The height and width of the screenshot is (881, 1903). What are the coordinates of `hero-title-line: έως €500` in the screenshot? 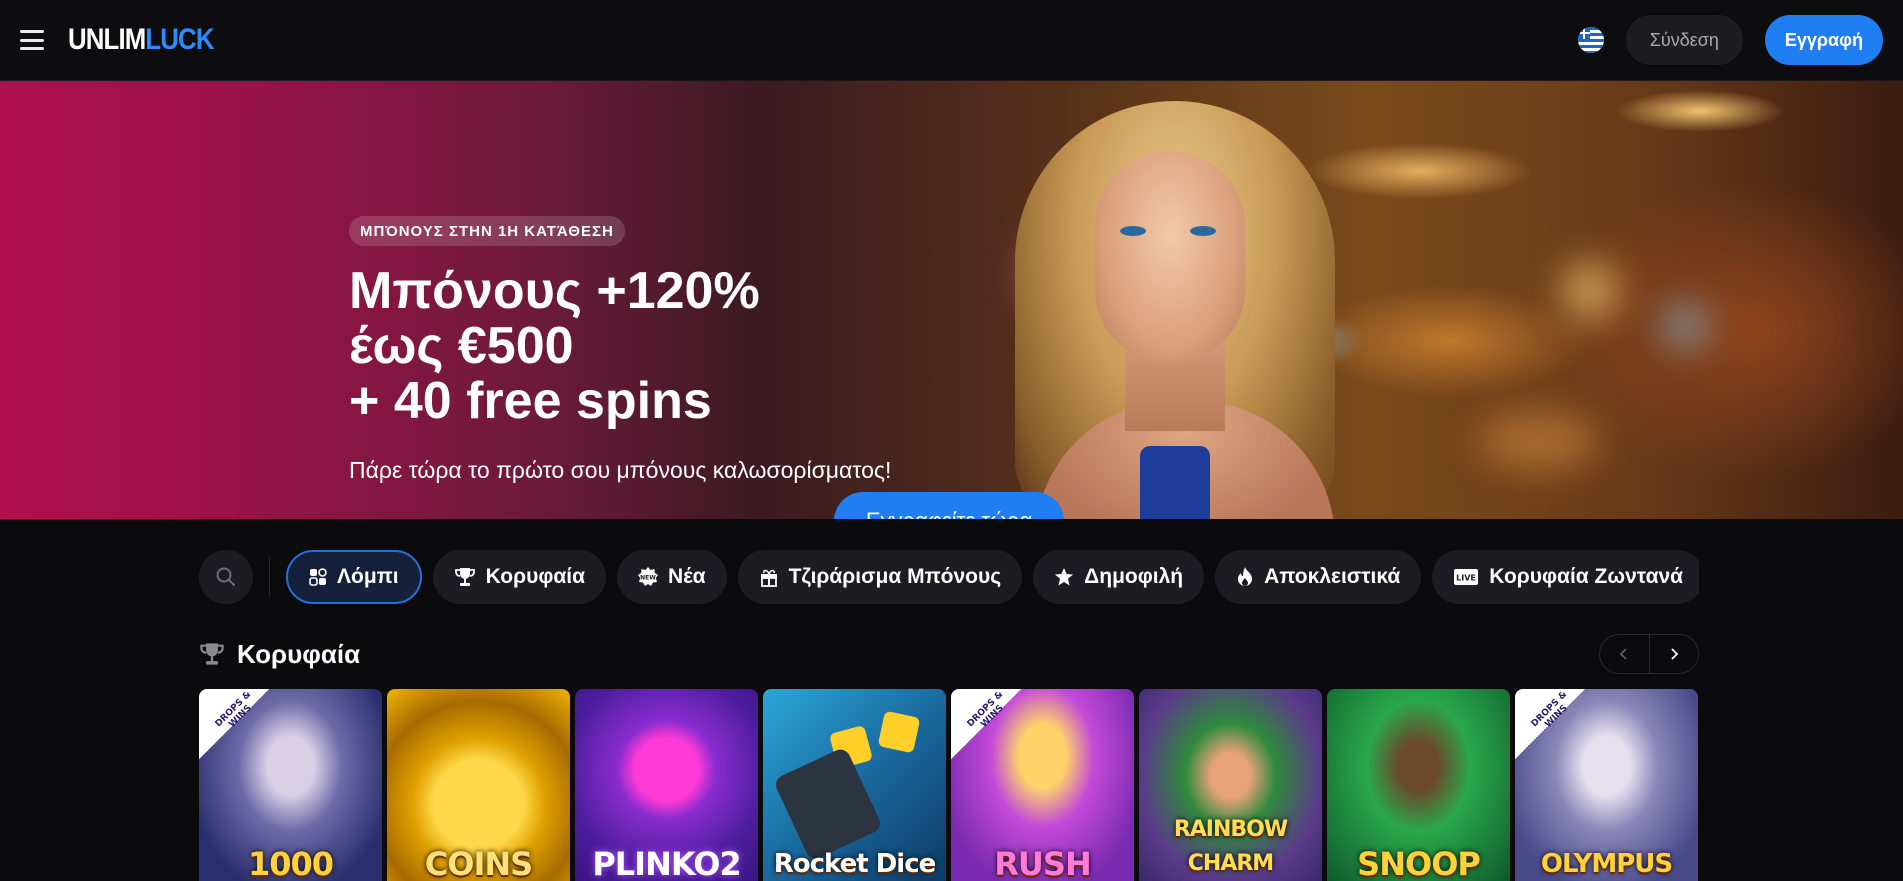 It's located at (461, 346).